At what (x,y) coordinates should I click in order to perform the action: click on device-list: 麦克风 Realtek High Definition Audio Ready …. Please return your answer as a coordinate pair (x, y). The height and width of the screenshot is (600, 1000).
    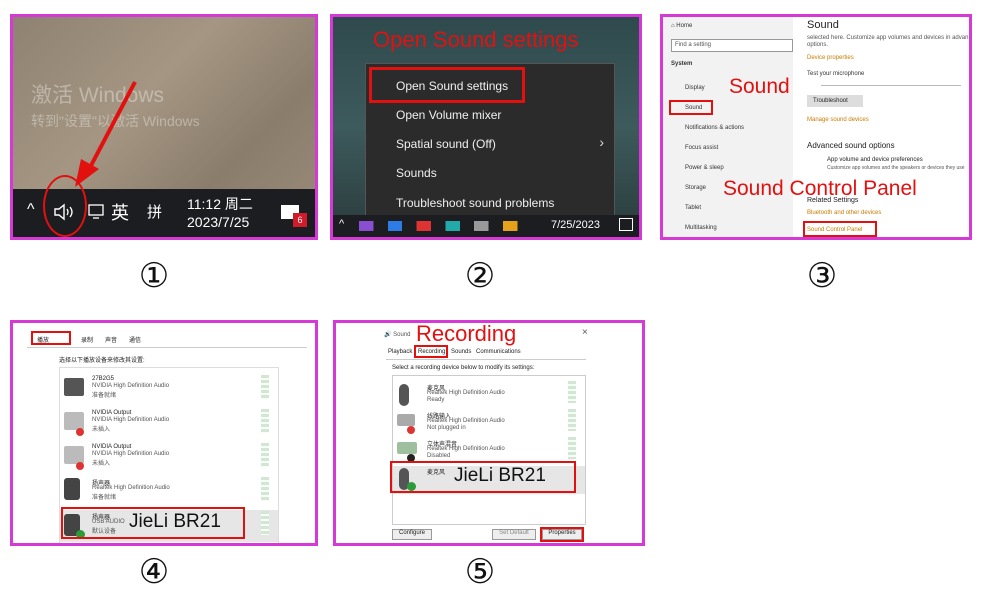
    Looking at the image, I should click on (489, 450).